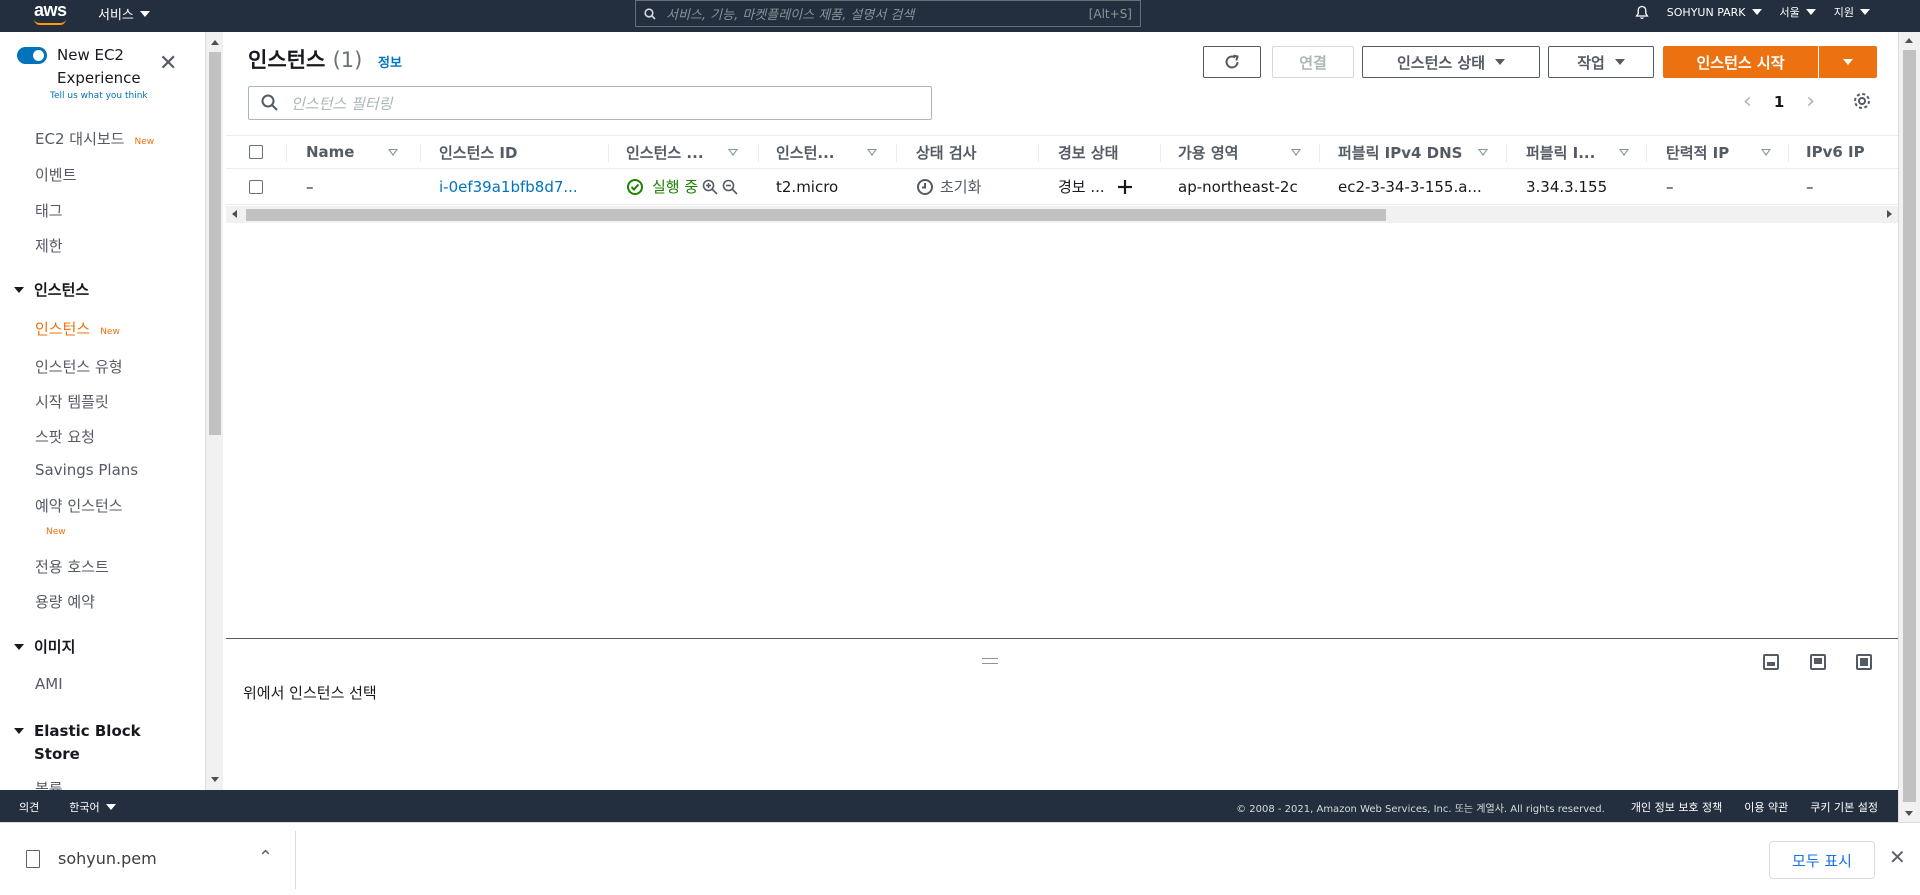 The width and height of the screenshot is (1920, 895). I want to click on sidebar-item-instance-types: 인스턴스 유형, so click(79, 366).